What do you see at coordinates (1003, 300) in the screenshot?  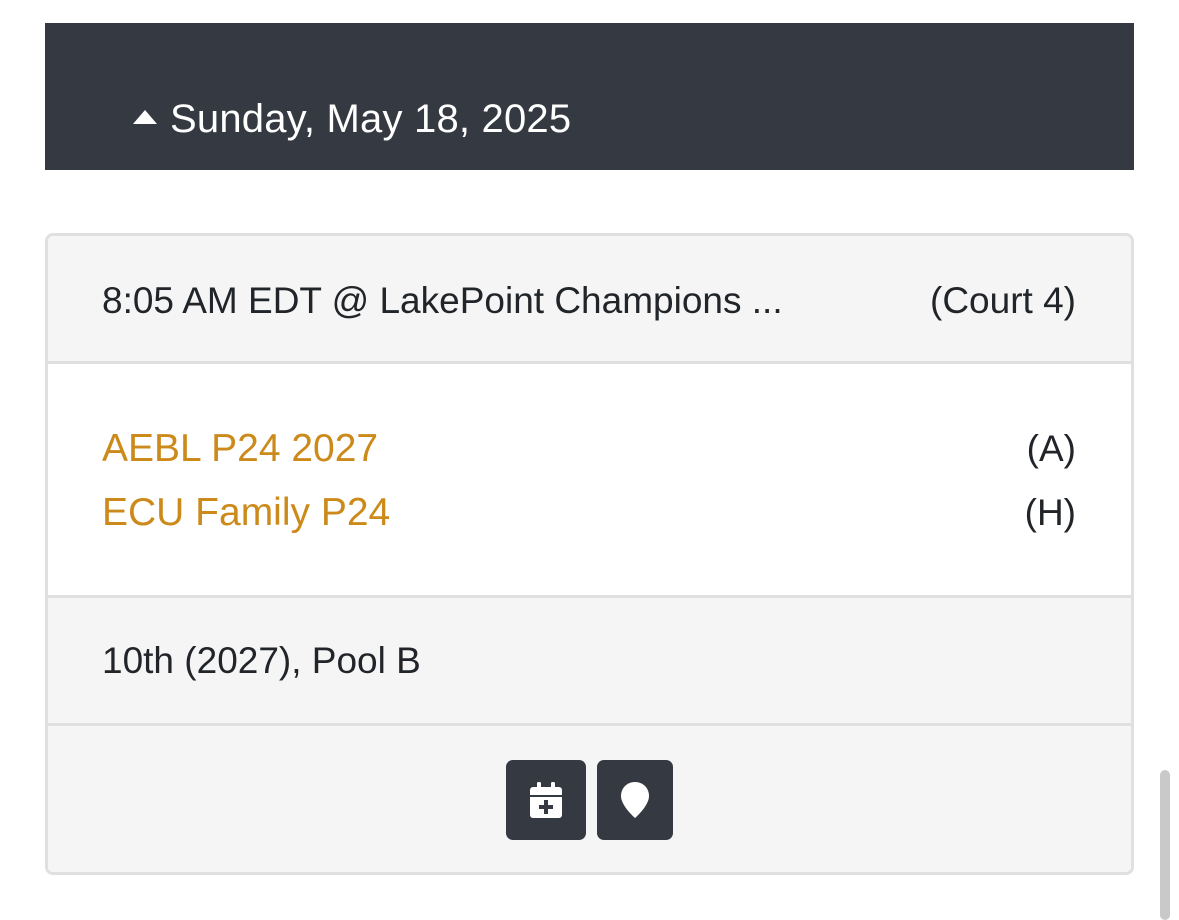 I see `game-court: (Court 4)` at bounding box center [1003, 300].